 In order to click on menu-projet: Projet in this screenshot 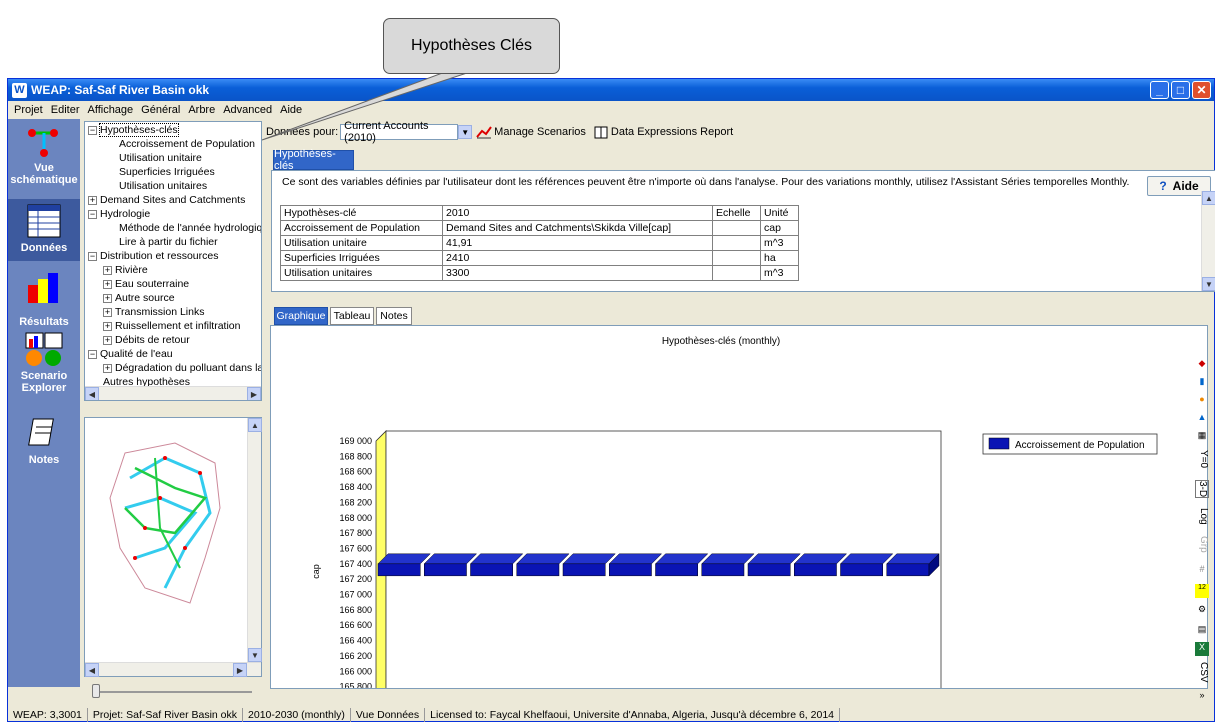, I will do `click(28, 110)`.